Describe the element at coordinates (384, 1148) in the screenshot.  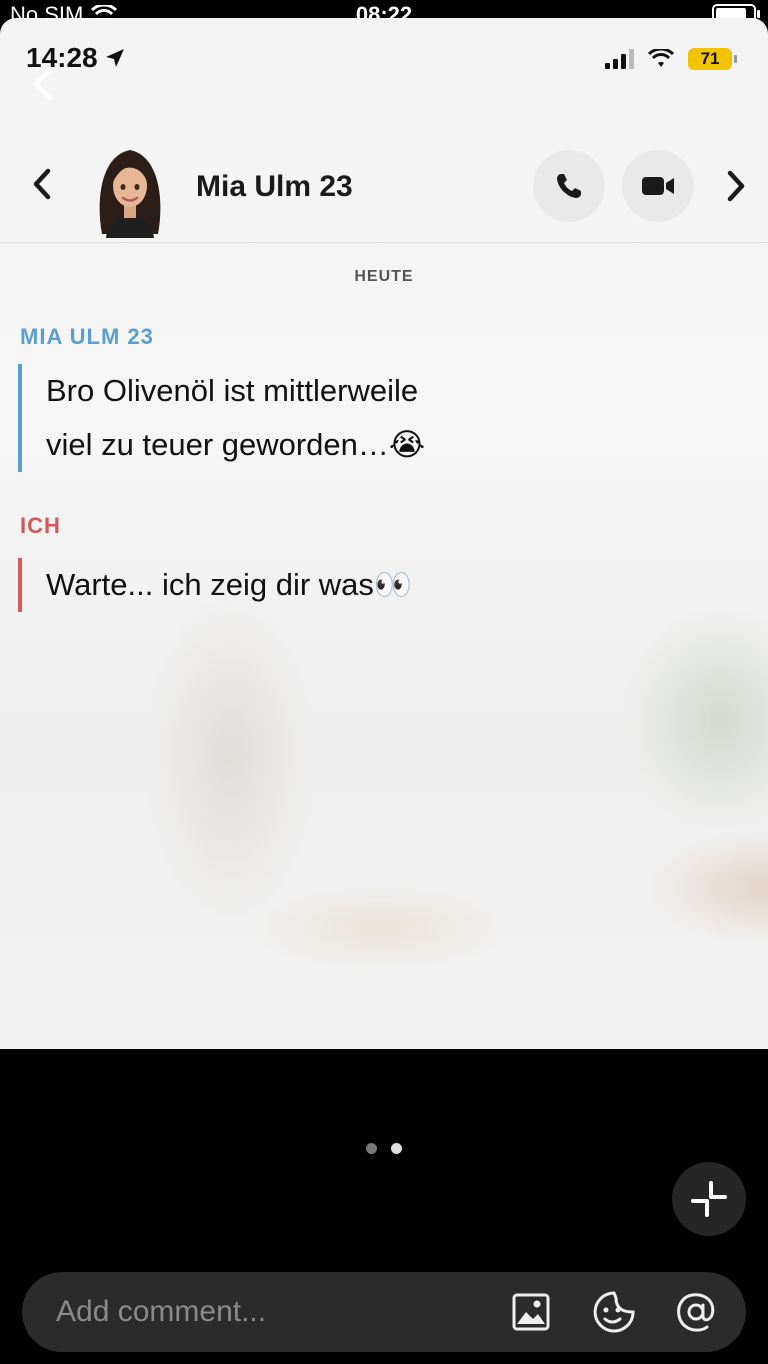
I see `page-indicator` at that location.